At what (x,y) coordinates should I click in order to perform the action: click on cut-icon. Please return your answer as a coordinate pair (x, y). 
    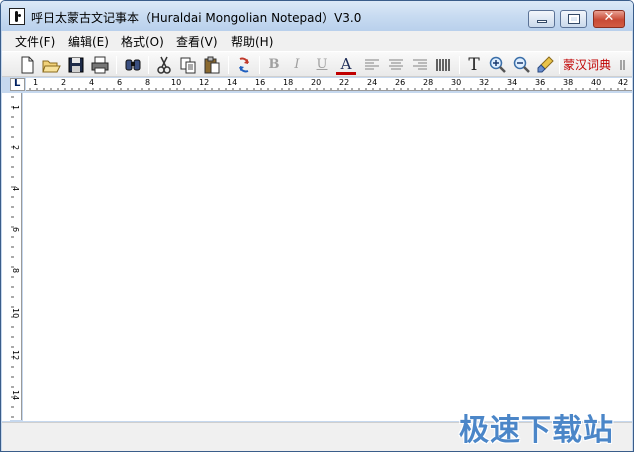
    Looking at the image, I should click on (164, 65).